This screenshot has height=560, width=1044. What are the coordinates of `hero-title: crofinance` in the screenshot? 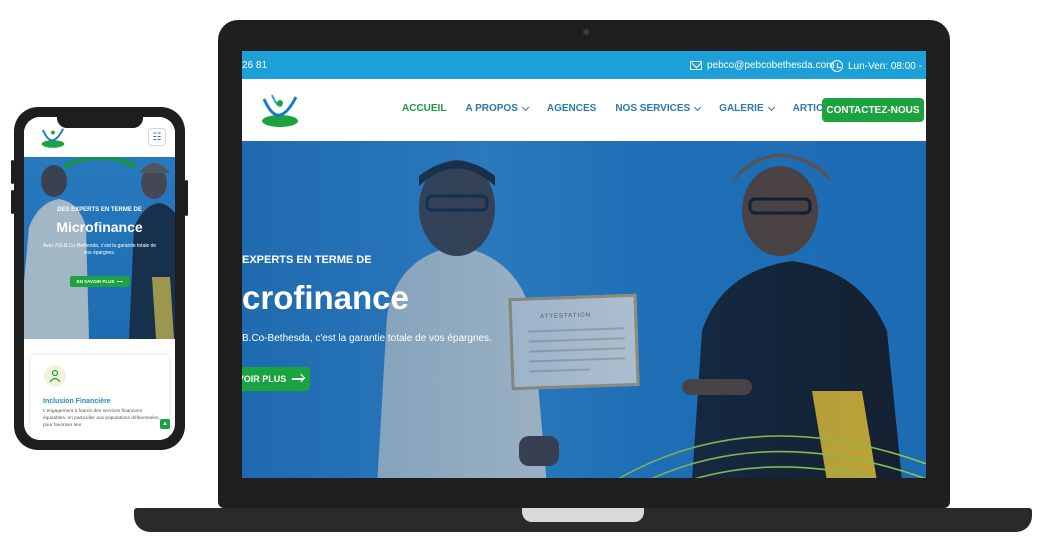 It's located at (325, 297).